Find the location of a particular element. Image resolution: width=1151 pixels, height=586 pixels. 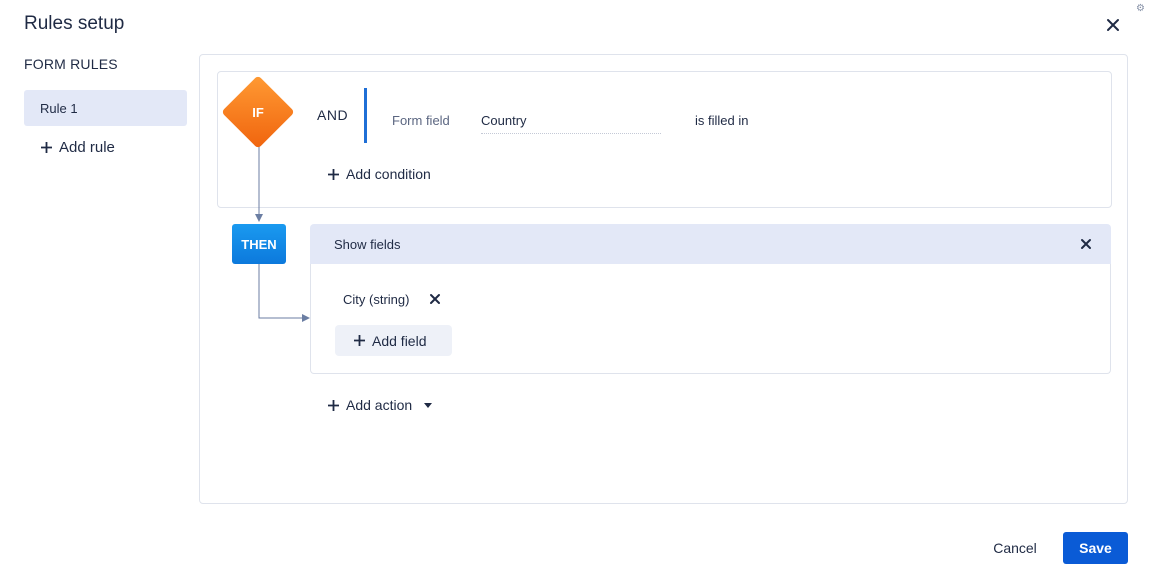

add-action-button: Add action is located at coordinates (380, 405).